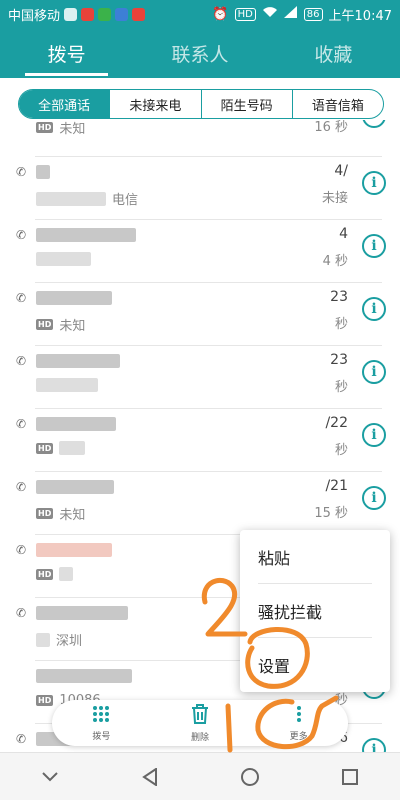  I want to click on tab-contacts: 联系人, so click(199, 53).